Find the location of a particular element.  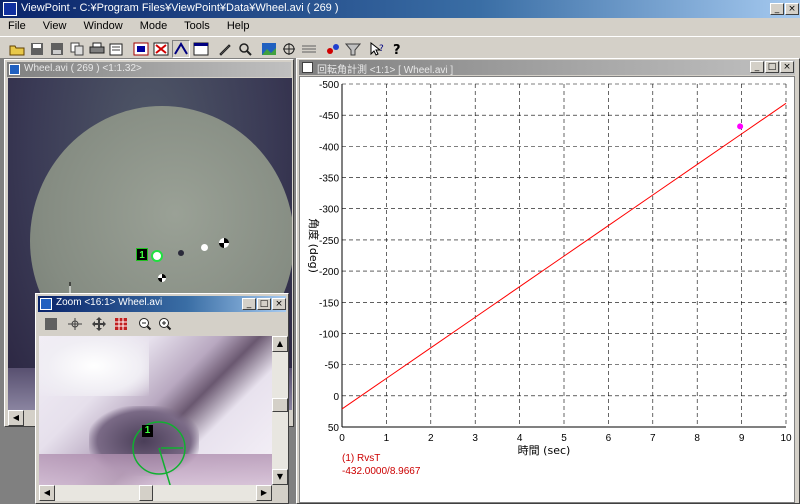

chart-x-tick-label: 10 is located at coordinates (786, 438).